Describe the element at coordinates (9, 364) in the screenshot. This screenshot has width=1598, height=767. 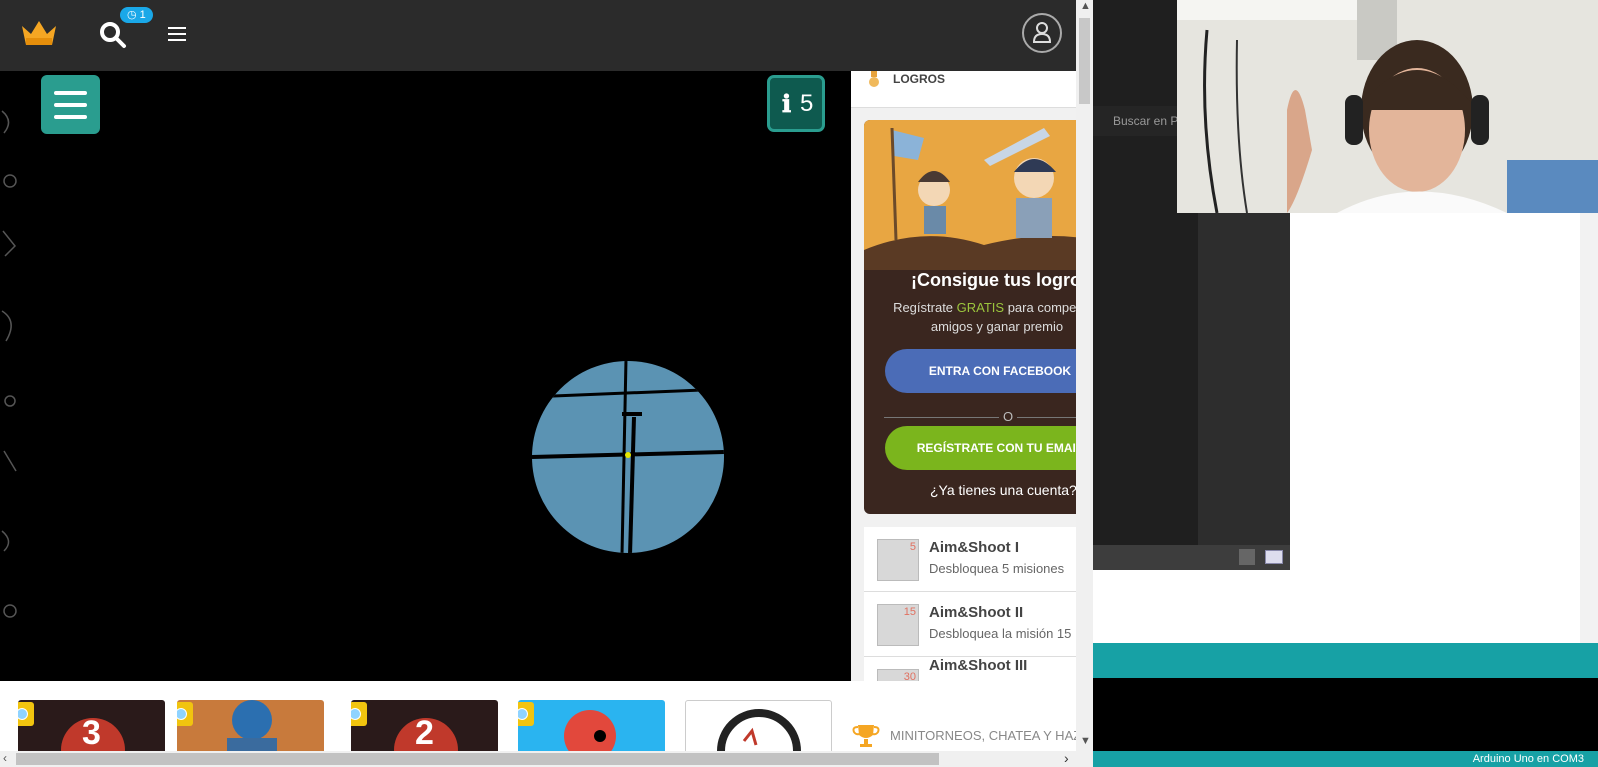
I see `doodle-border-decoration` at that location.